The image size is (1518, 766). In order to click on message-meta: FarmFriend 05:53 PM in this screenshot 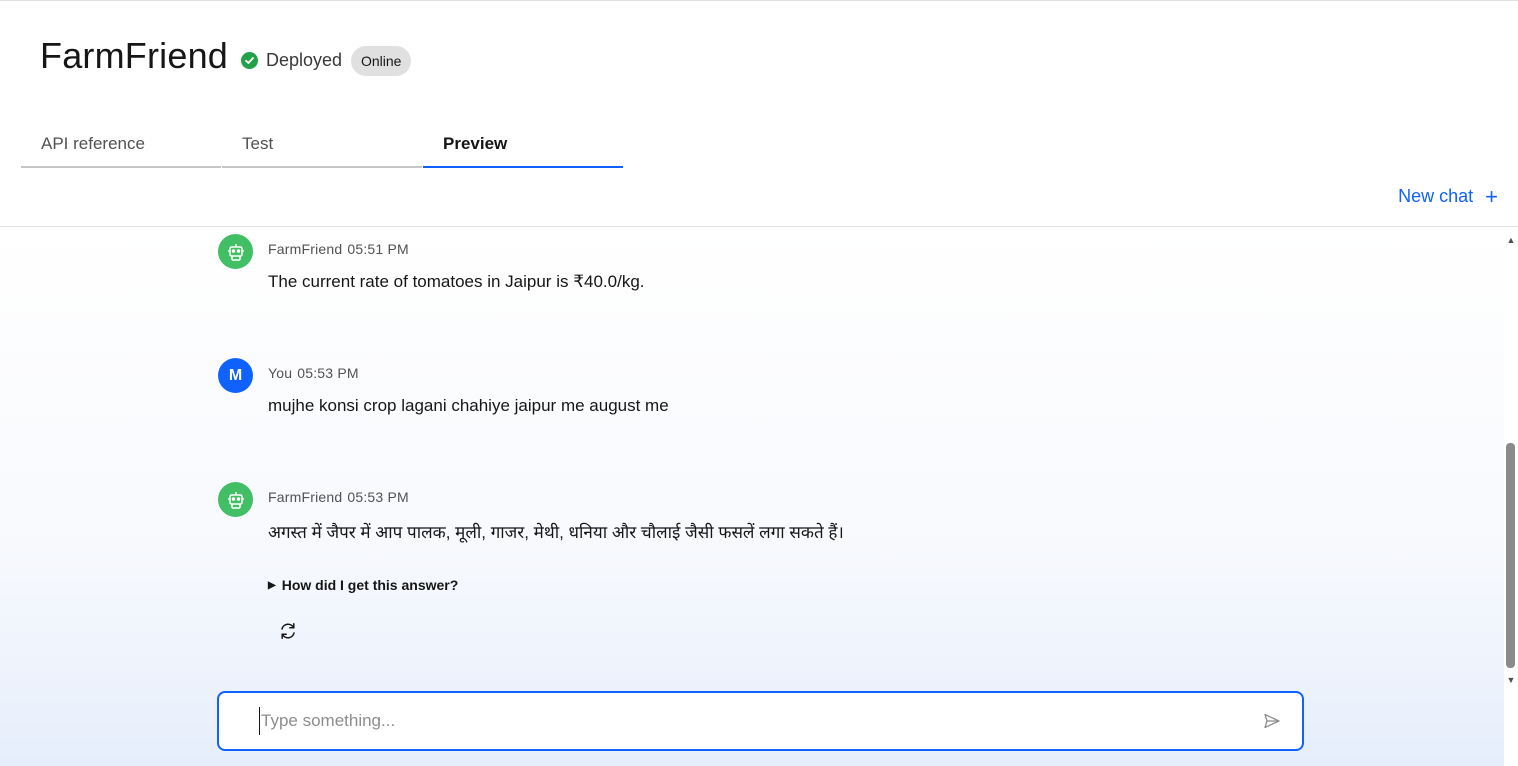, I will do `click(341, 497)`.